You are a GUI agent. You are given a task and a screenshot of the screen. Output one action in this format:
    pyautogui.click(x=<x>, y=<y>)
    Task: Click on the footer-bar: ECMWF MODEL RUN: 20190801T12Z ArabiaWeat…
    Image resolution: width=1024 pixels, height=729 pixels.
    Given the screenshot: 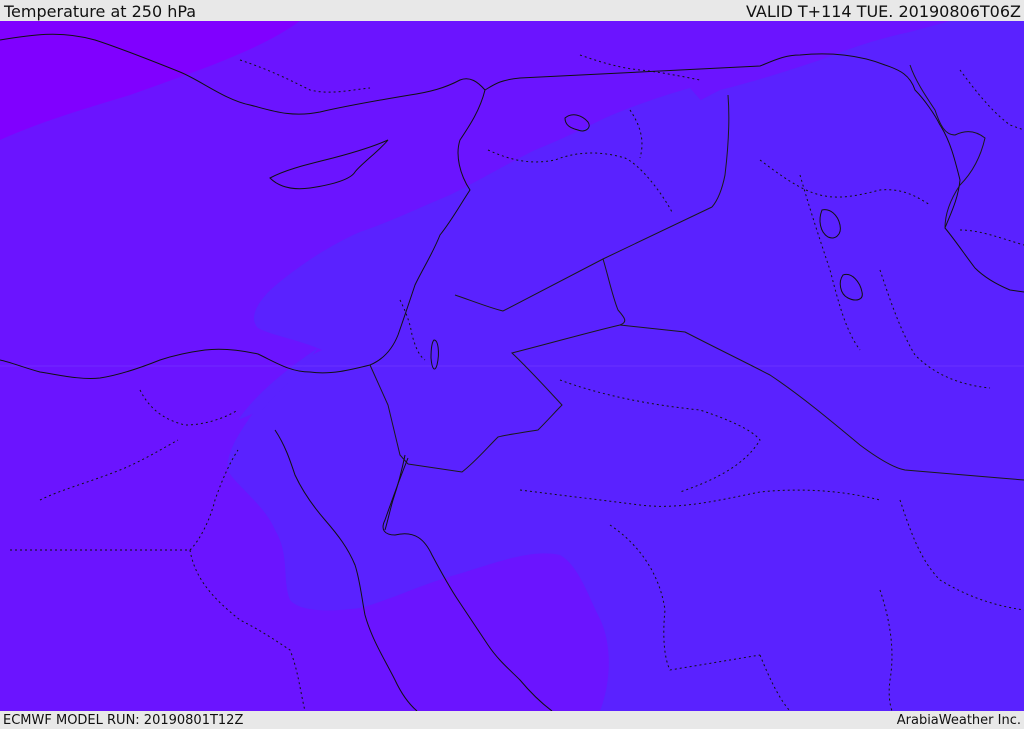 What is the action you would take?
    pyautogui.click(x=512, y=720)
    